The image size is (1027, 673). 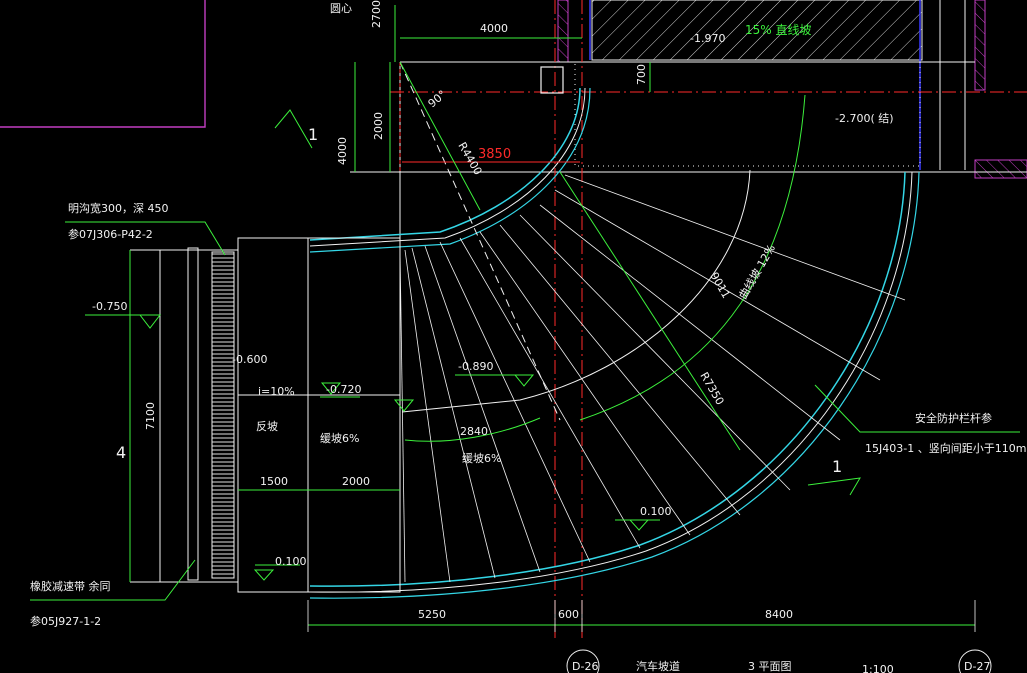 I want to click on note-rail-ref: 15J403-1 、竖向间距小于110mm, so click(x=946, y=448).